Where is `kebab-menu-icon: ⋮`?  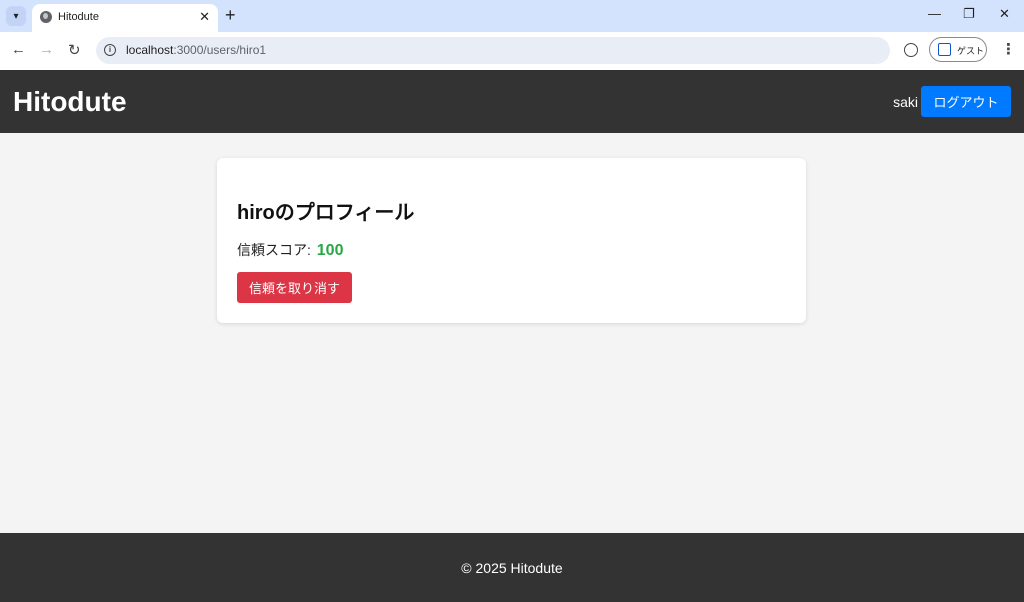 kebab-menu-icon: ⋮ is located at coordinates (1008, 49).